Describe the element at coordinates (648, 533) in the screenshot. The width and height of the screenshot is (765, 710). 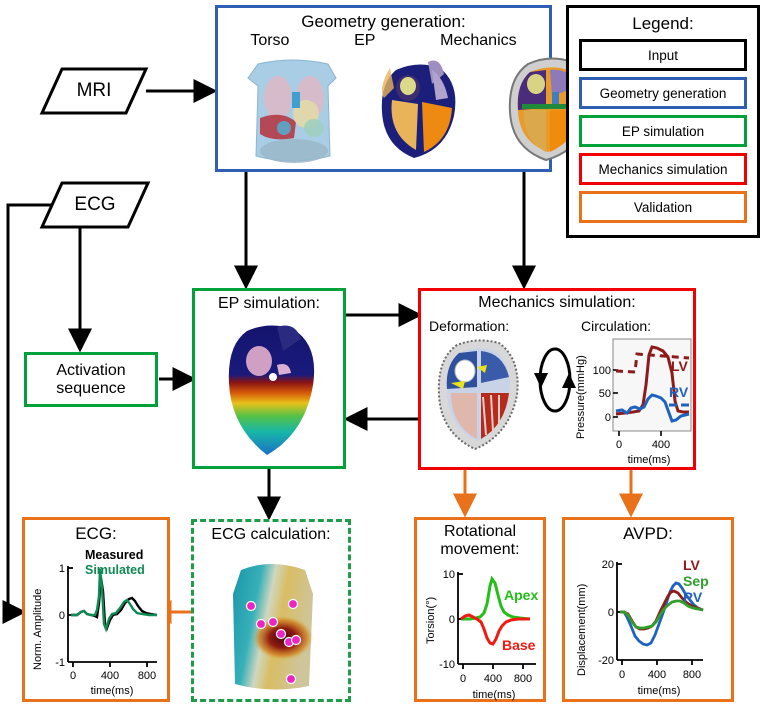
I see `avpd-title: AVPD:` at that location.